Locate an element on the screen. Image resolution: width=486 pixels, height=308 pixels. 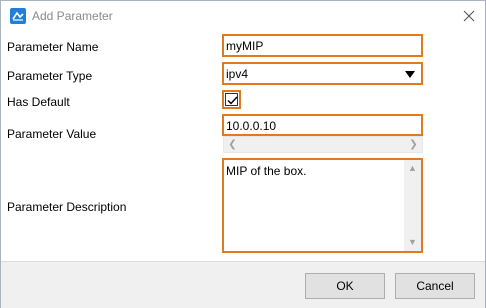
app-icon is located at coordinates (18, 16).